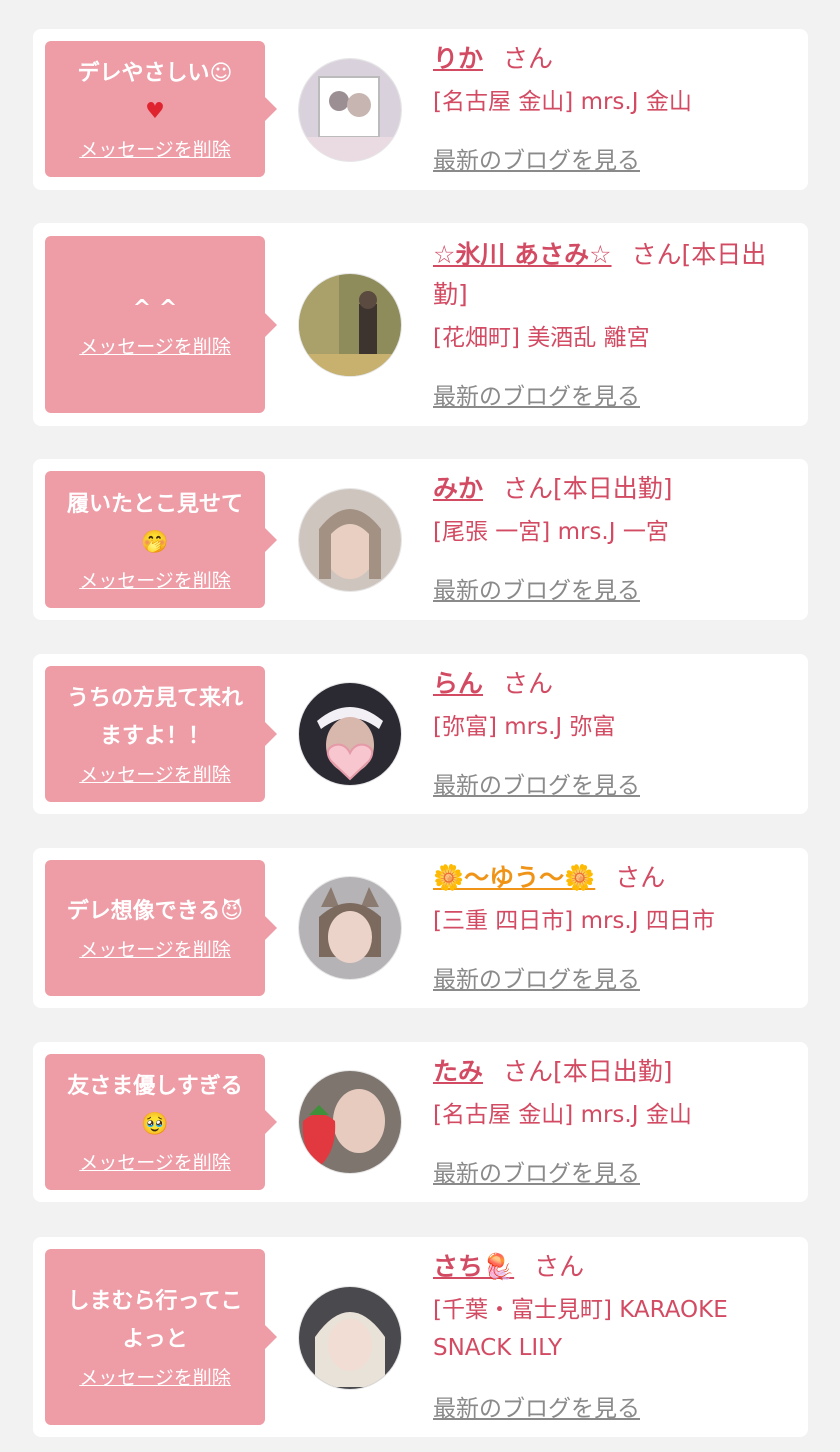 Image resolution: width=840 pixels, height=1452 pixels. I want to click on message-text: デレ想像できる😈, so click(155, 911).